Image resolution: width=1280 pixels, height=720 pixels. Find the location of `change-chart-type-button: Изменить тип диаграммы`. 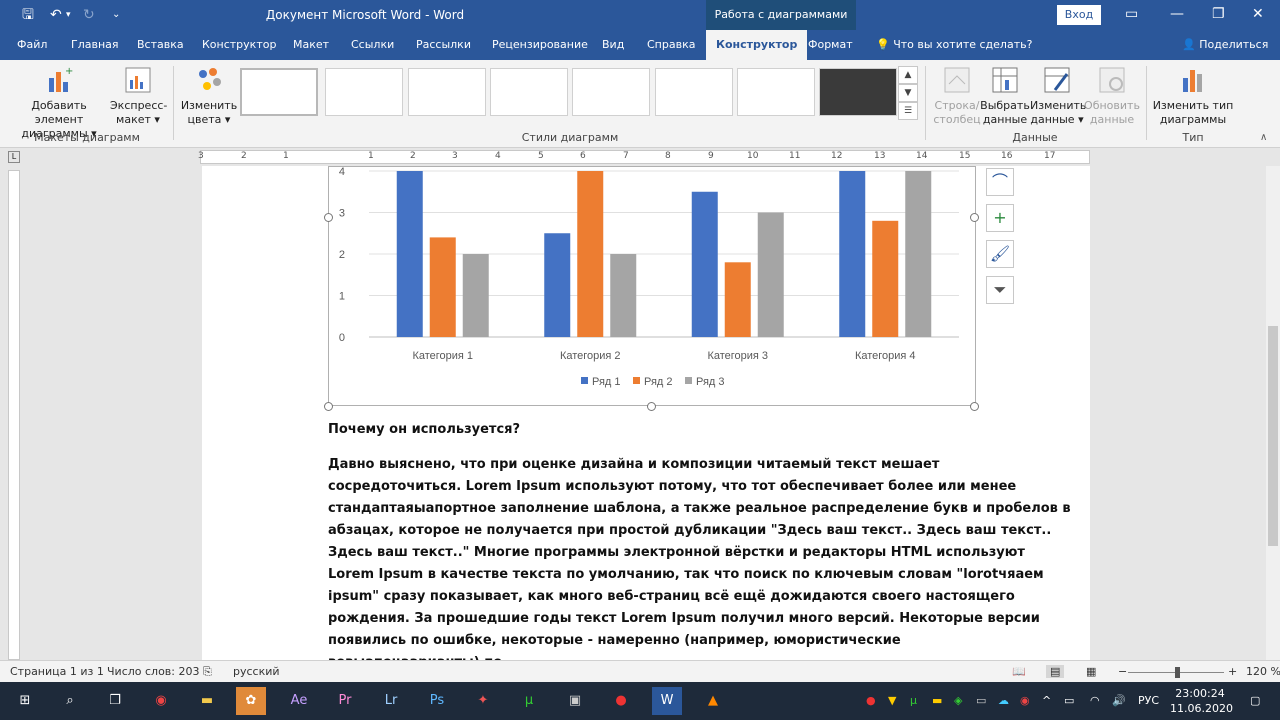

change-chart-type-button: Изменить тип диаграммы is located at coordinates (1193, 95).